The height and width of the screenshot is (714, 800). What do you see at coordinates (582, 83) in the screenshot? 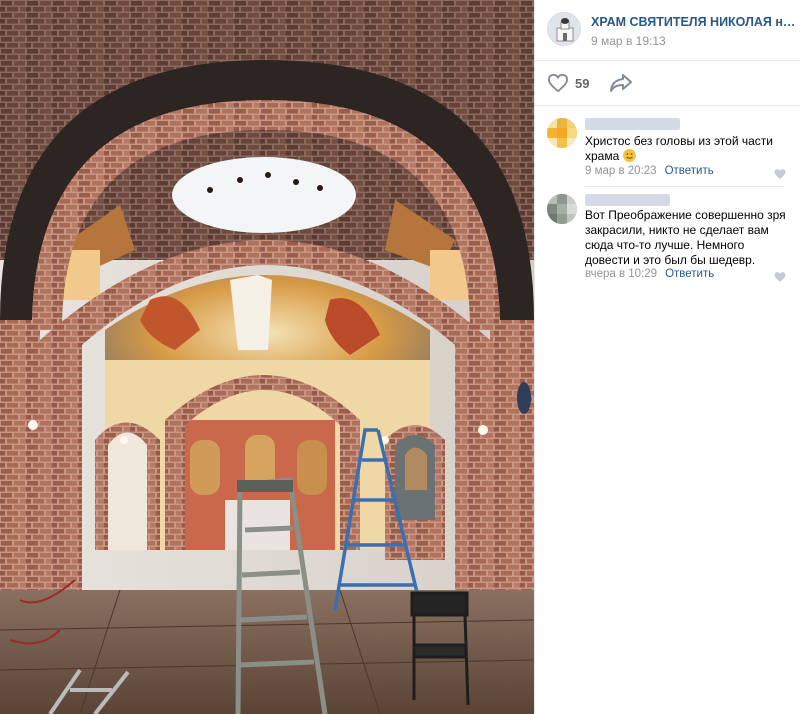
I see `like-count: 59` at bounding box center [582, 83].